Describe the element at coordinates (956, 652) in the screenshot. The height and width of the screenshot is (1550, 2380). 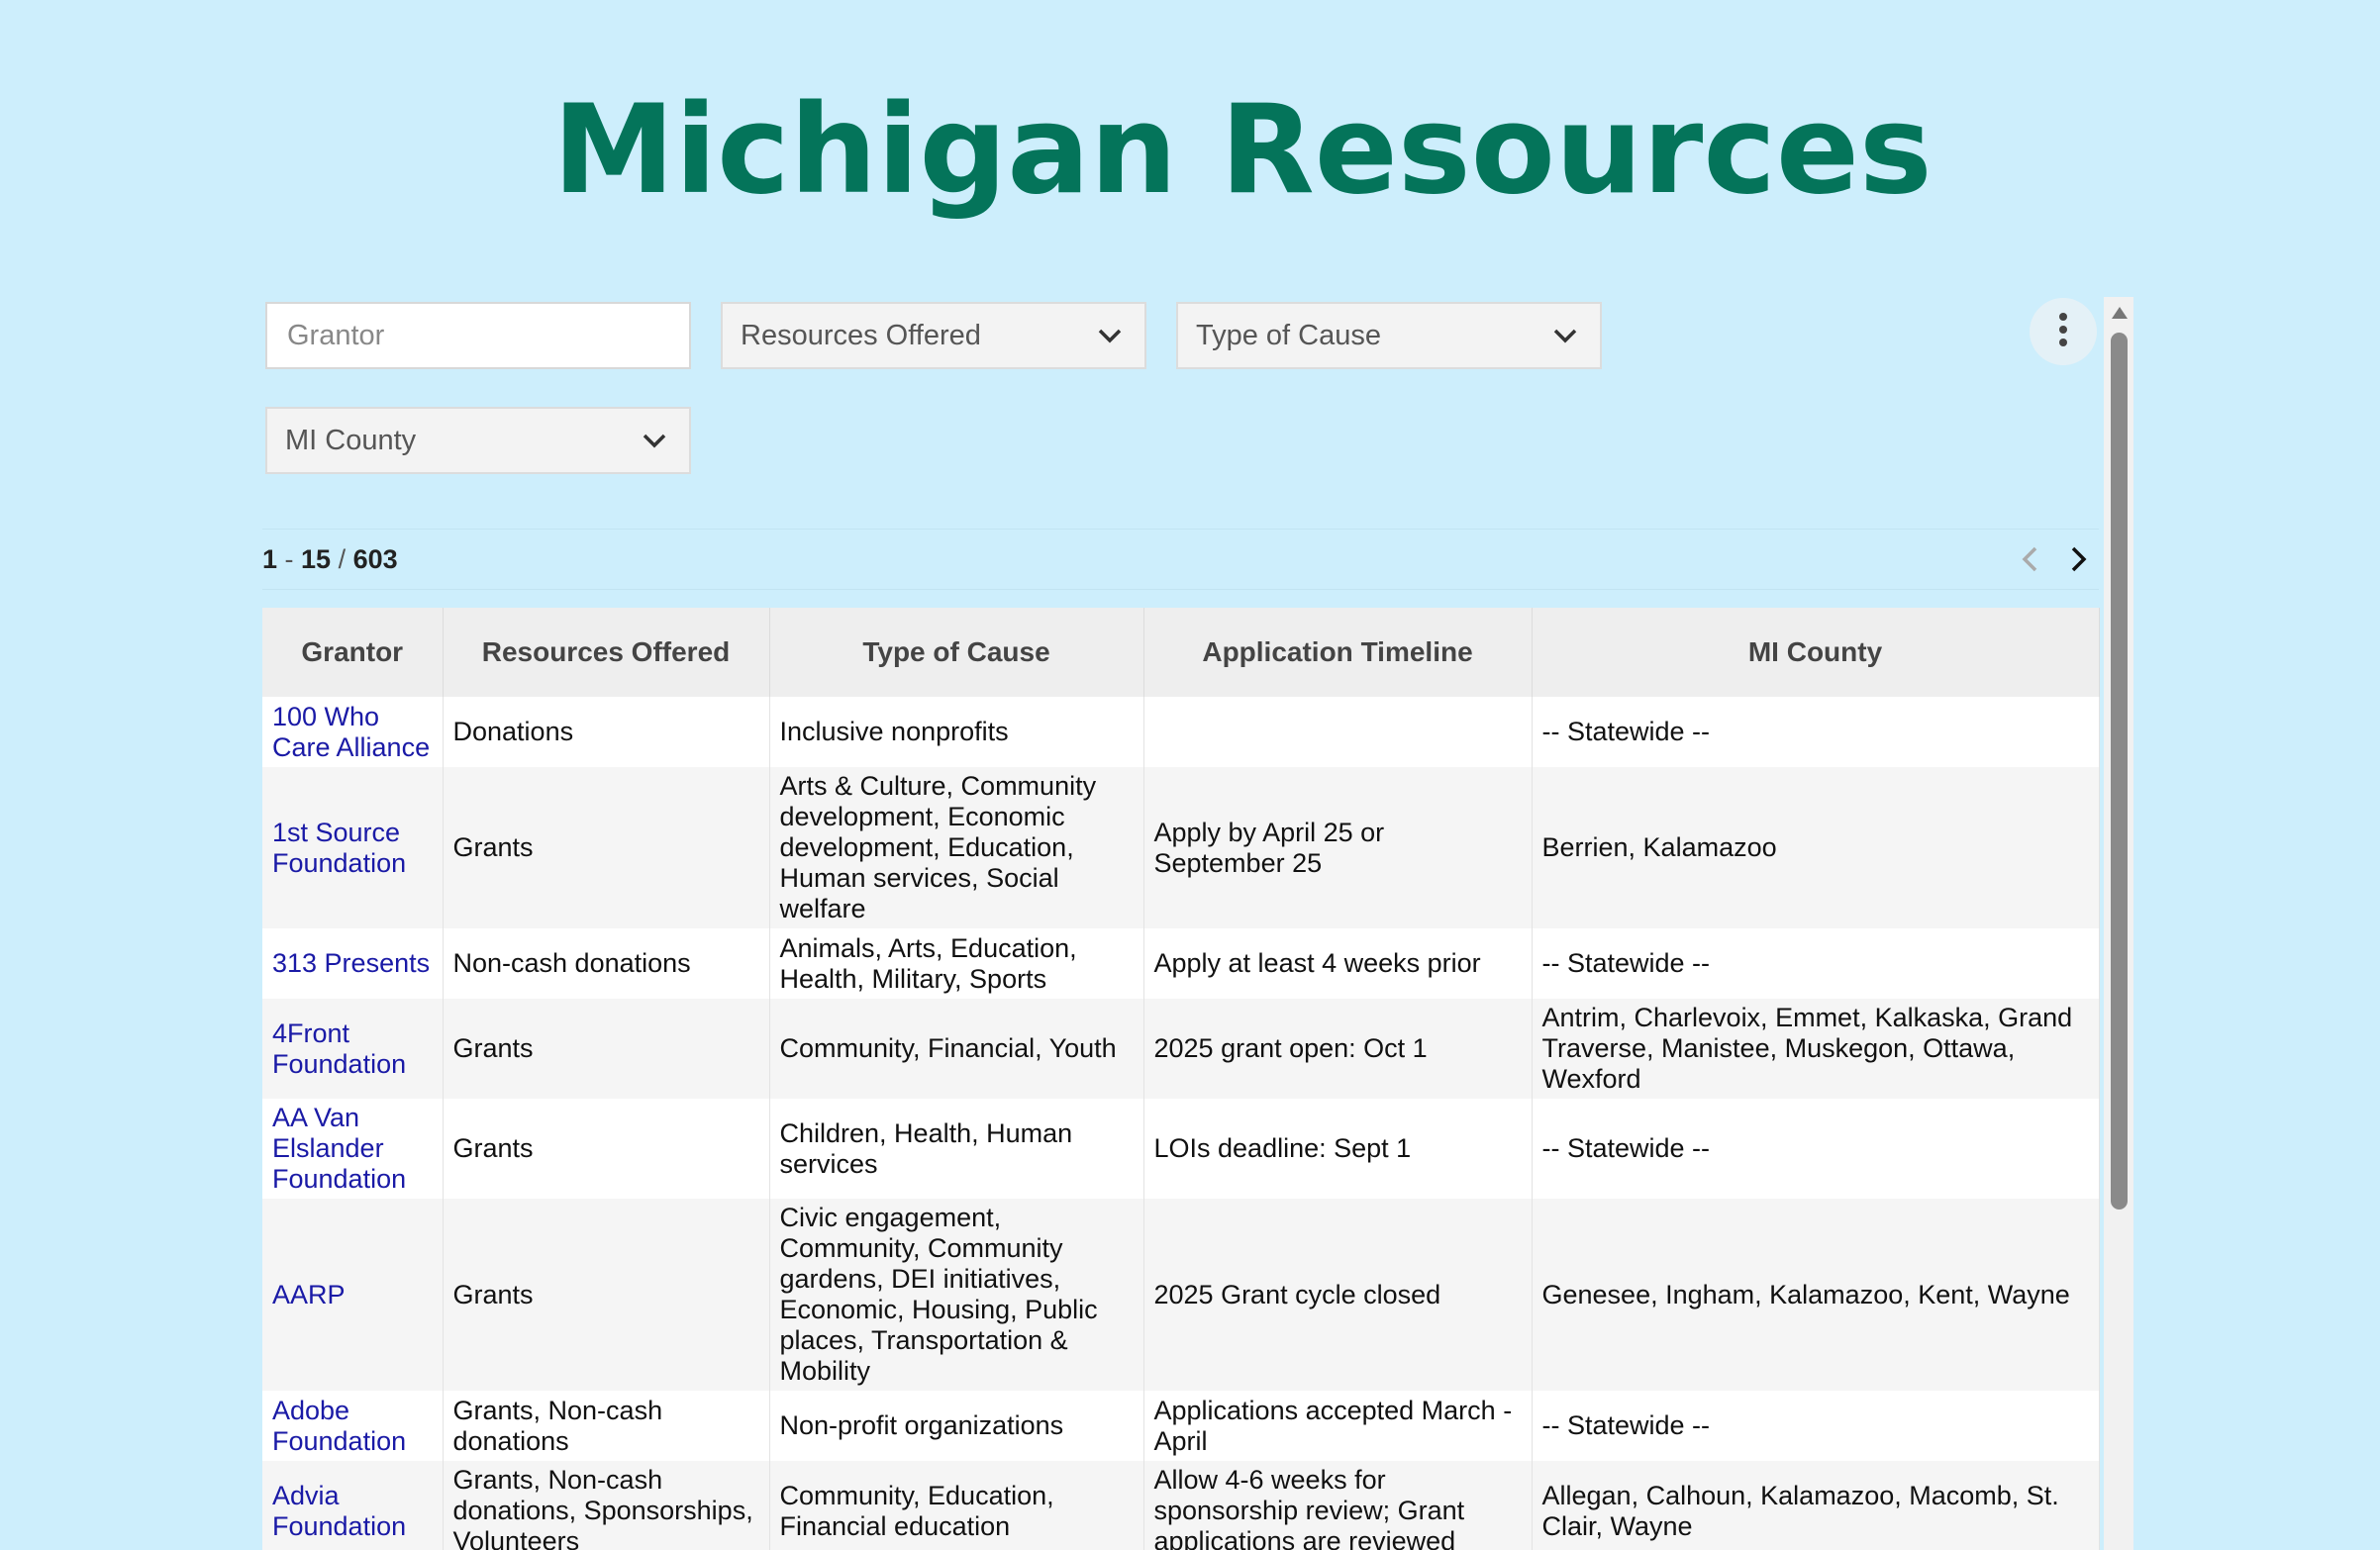
I see `column-header-type-of-cause: Type of Cause` at that location.